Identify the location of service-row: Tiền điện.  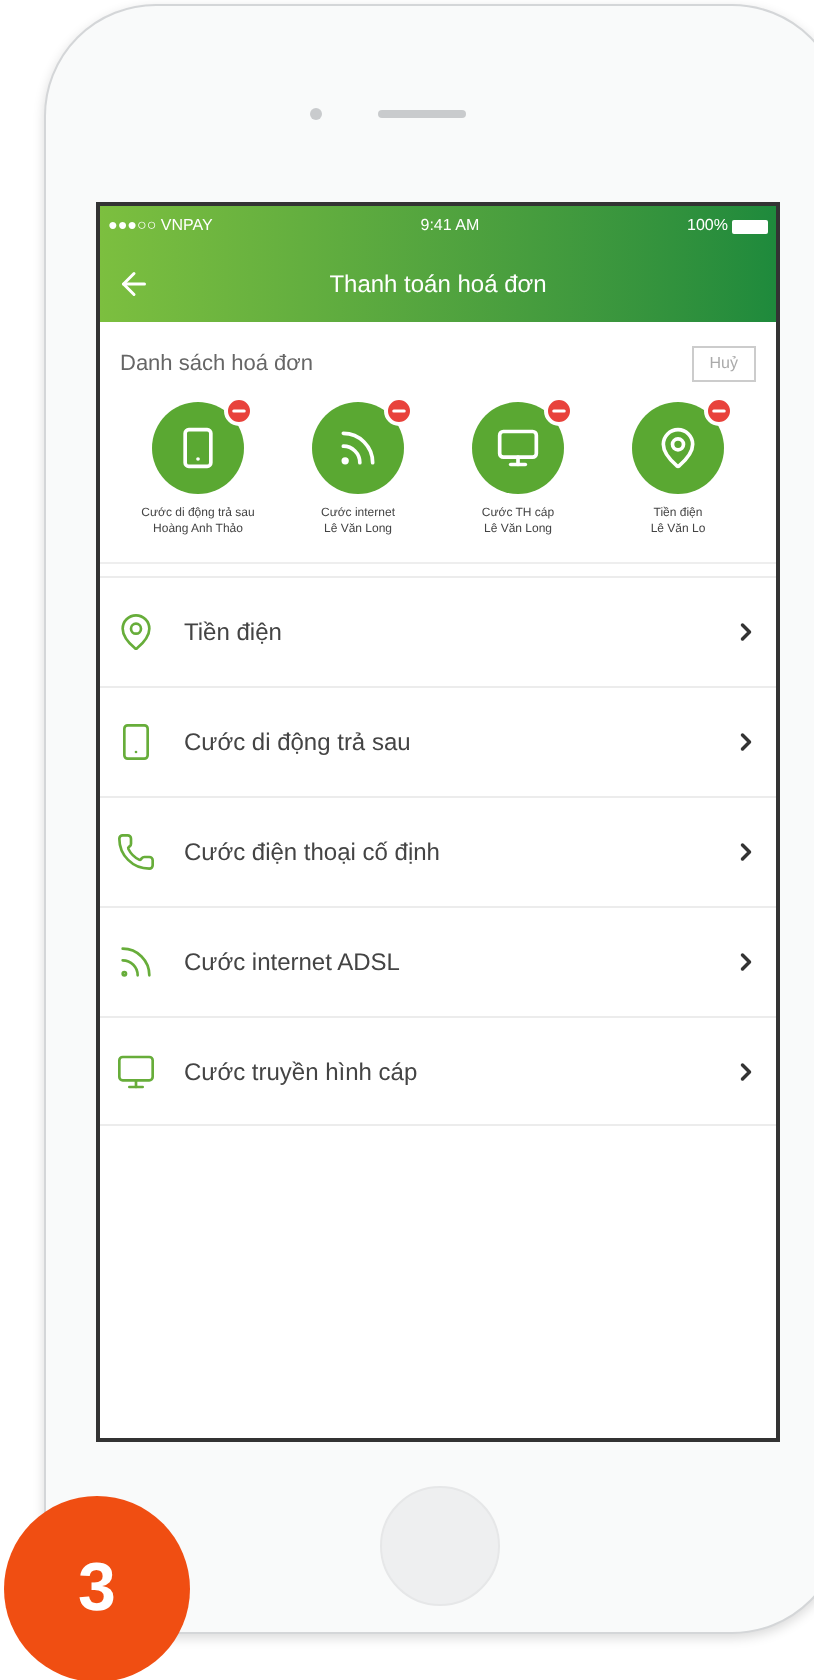
(438, 631).